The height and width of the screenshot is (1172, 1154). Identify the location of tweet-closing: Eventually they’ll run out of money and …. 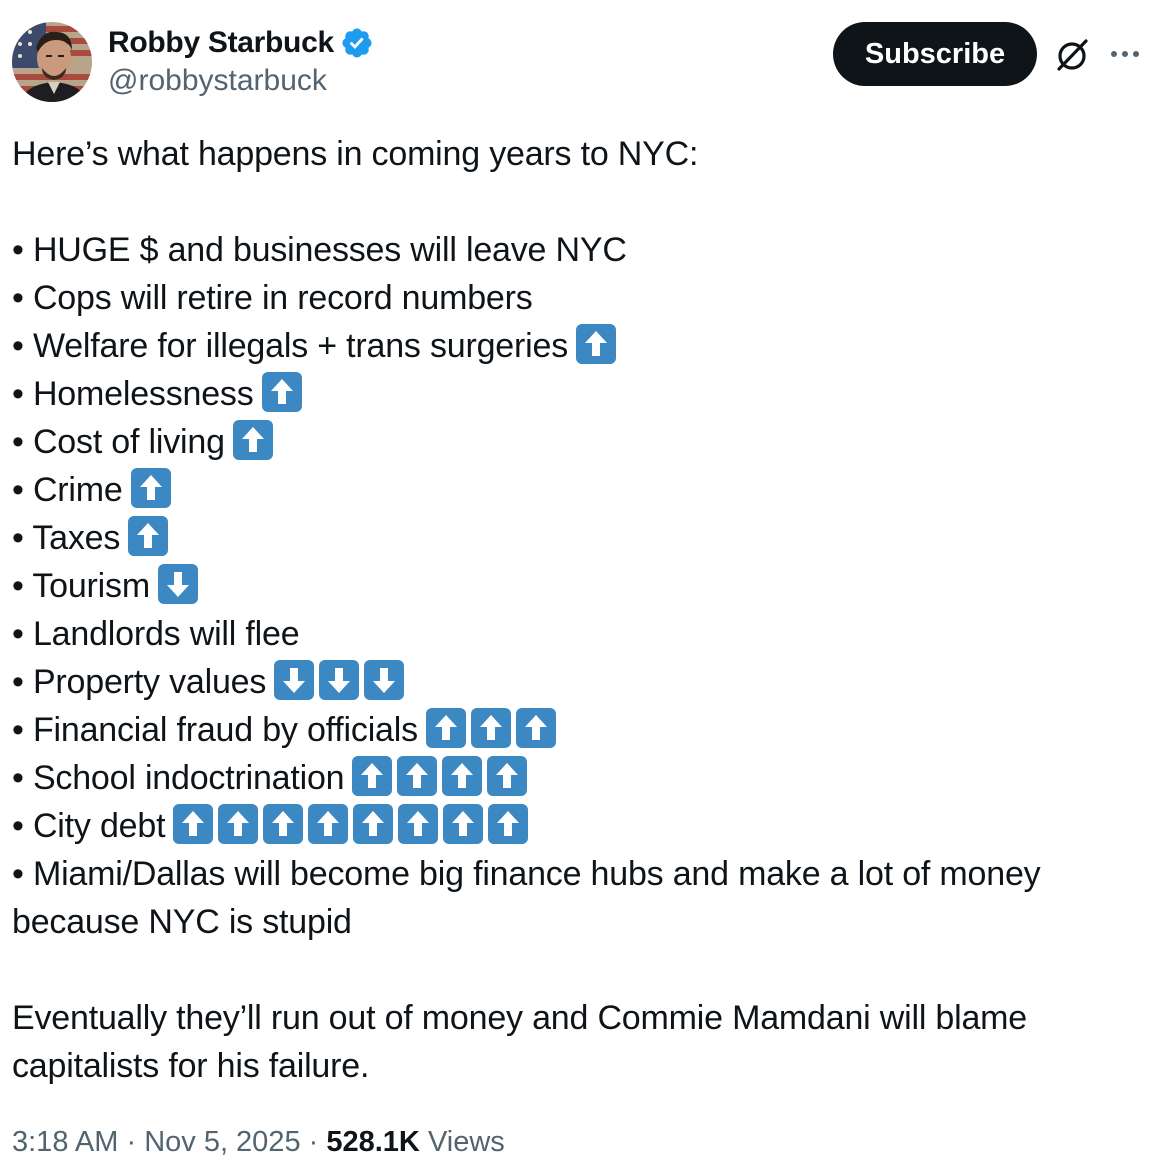
(520, 1042).